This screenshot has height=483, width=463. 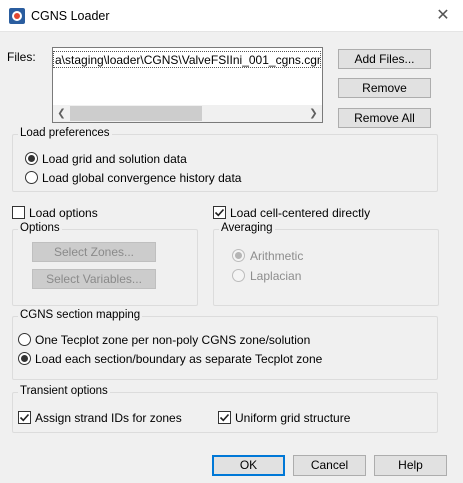 What do you see at coordinates (247, 228) in the screenshot?
I see `averaging-group-title: Averaging` at bounding box center [247, 228].